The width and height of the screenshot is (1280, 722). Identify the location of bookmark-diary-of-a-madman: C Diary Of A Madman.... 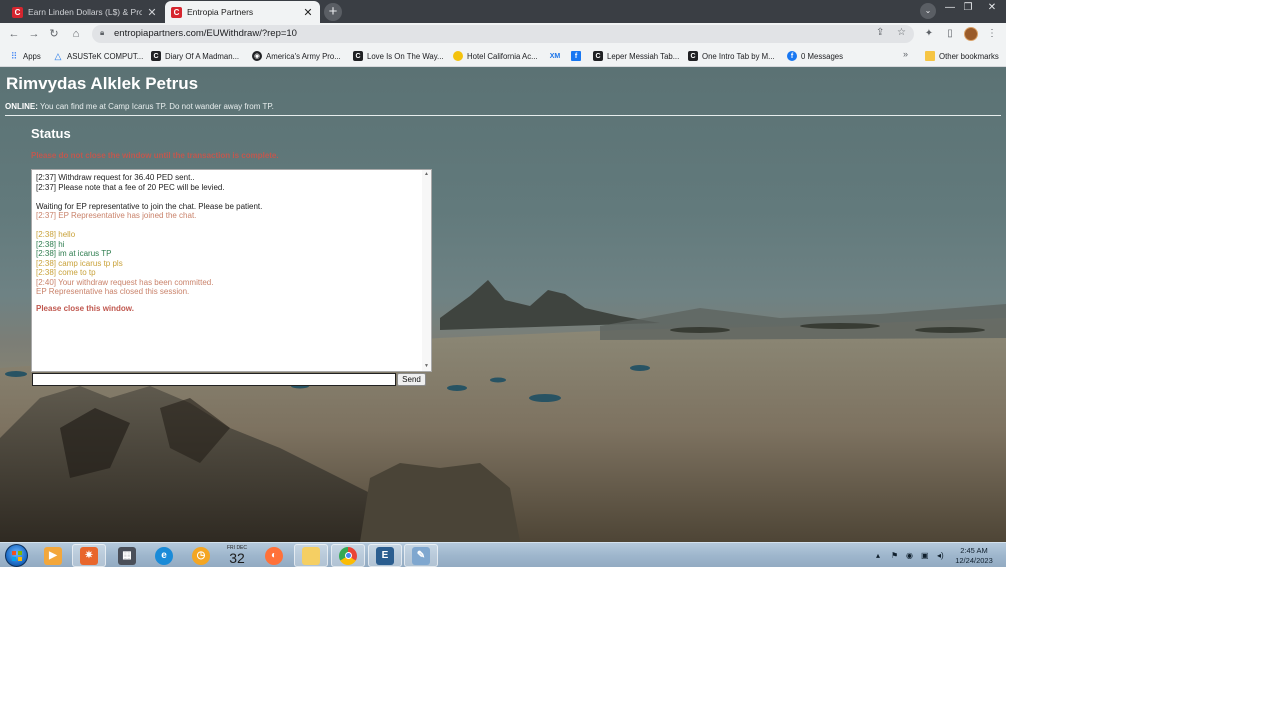
(195, 56).